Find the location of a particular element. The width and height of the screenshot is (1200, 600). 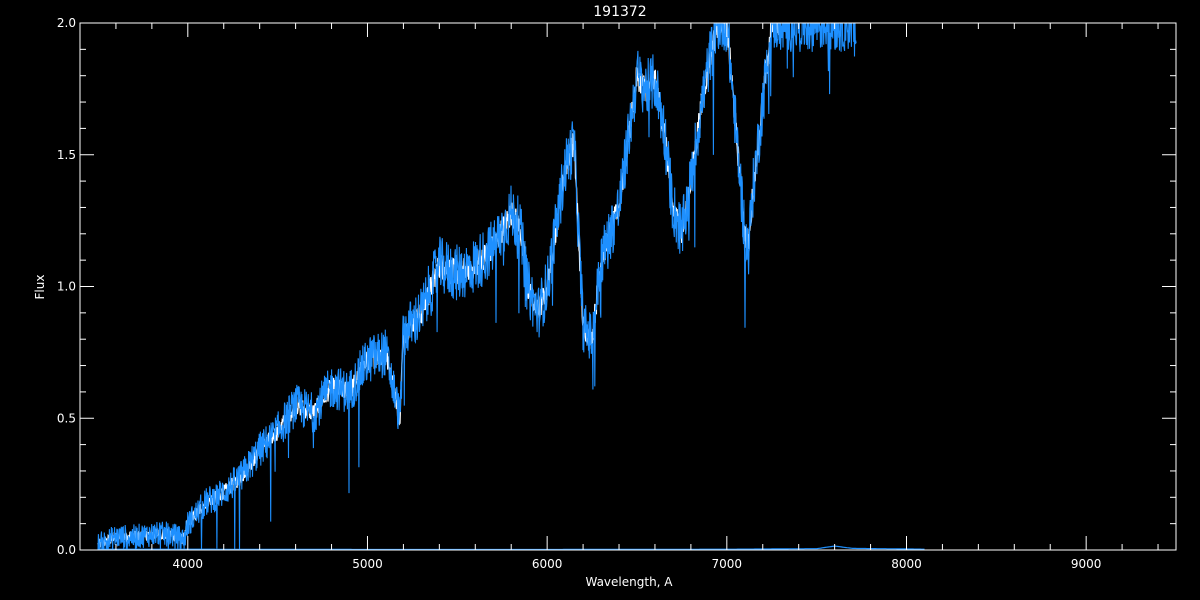

x-tick-label: 5000 is located at coordinates (367, 564).